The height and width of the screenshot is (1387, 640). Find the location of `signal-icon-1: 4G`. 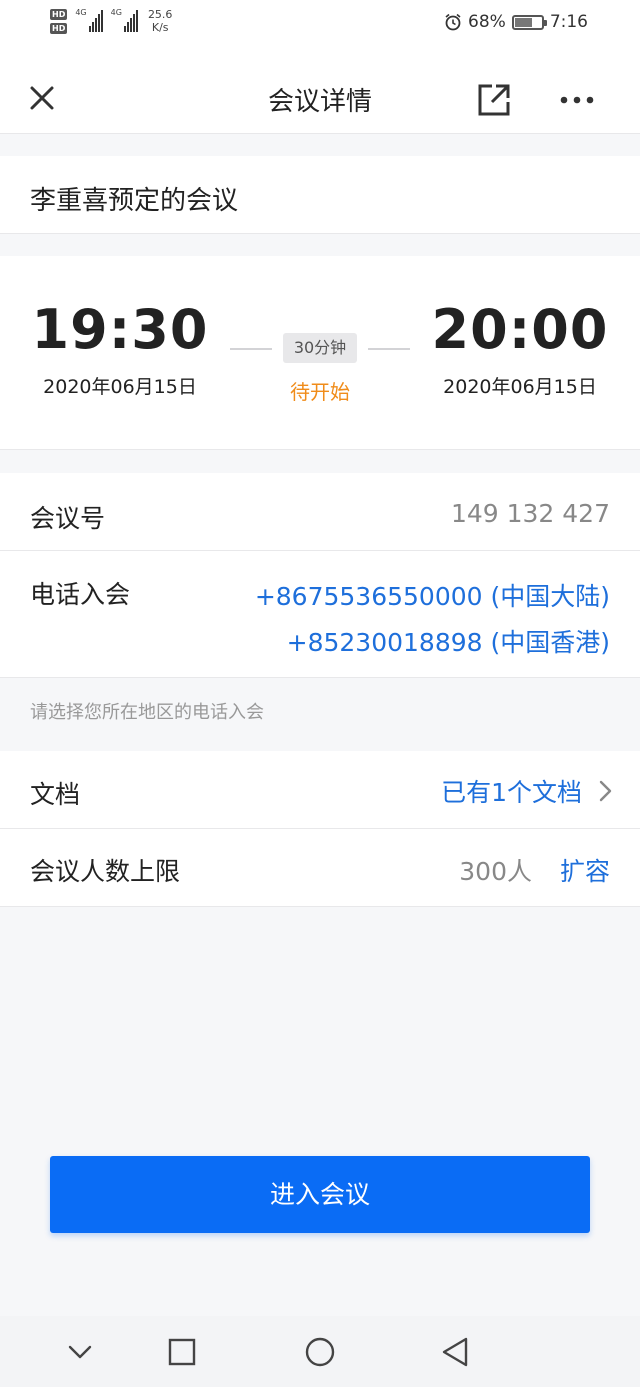

signal-icon-1: 4G is located at coordinates (89, 20).